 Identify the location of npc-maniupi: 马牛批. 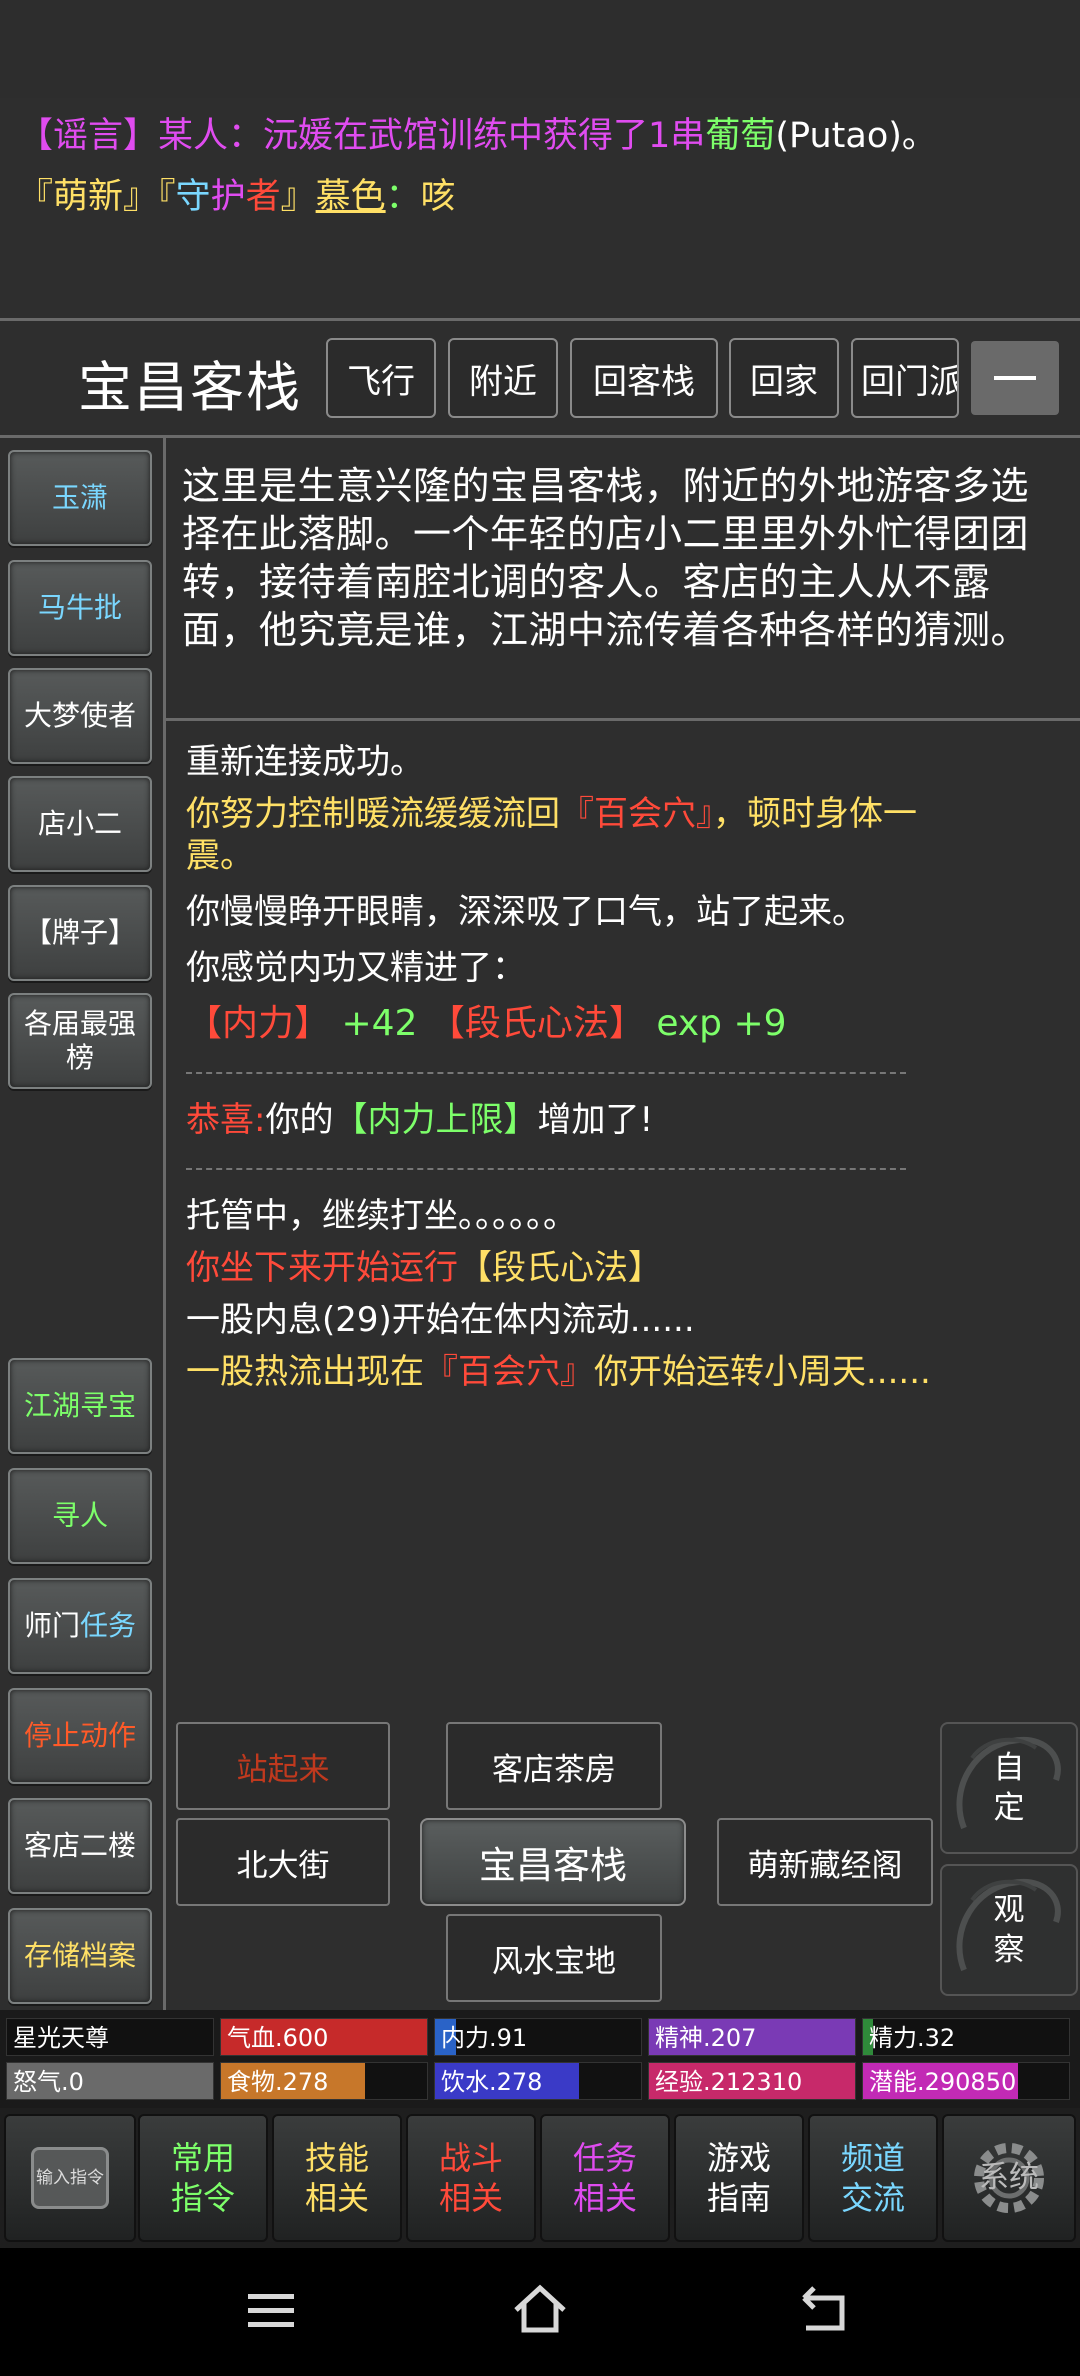
(80, 608).